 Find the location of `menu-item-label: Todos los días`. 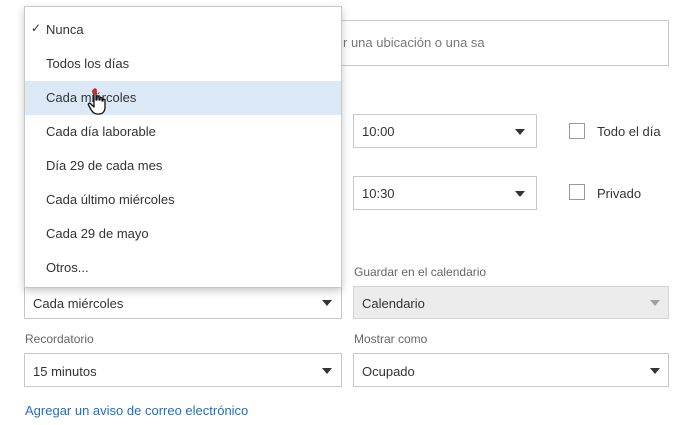

menu-item-label: Todos los días is located at coordinates (88, 63).